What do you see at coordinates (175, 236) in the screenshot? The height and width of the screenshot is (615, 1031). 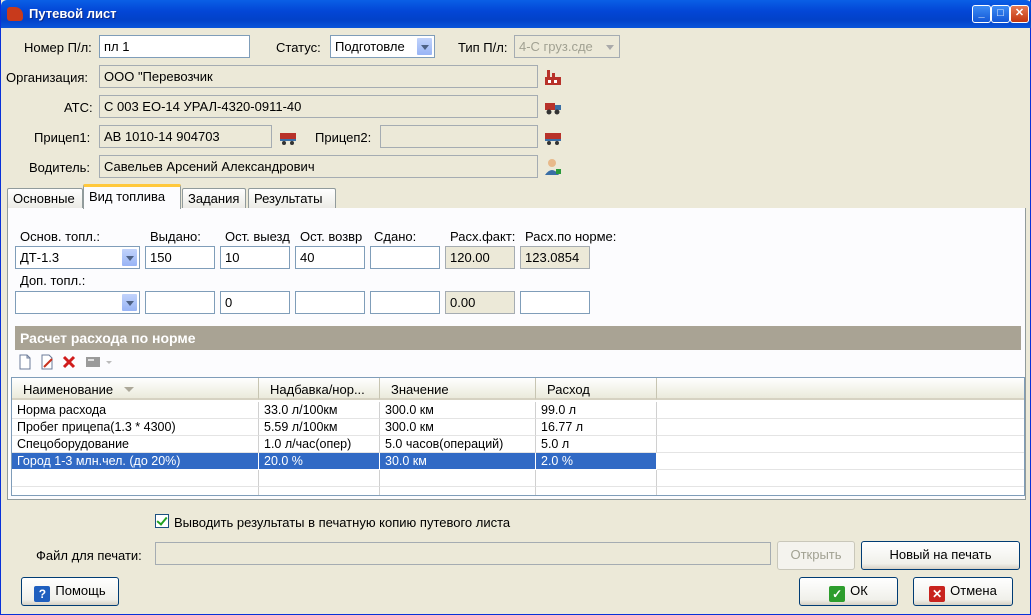 I see `issued-label: Выдано:` at bounding box center [175, 236].